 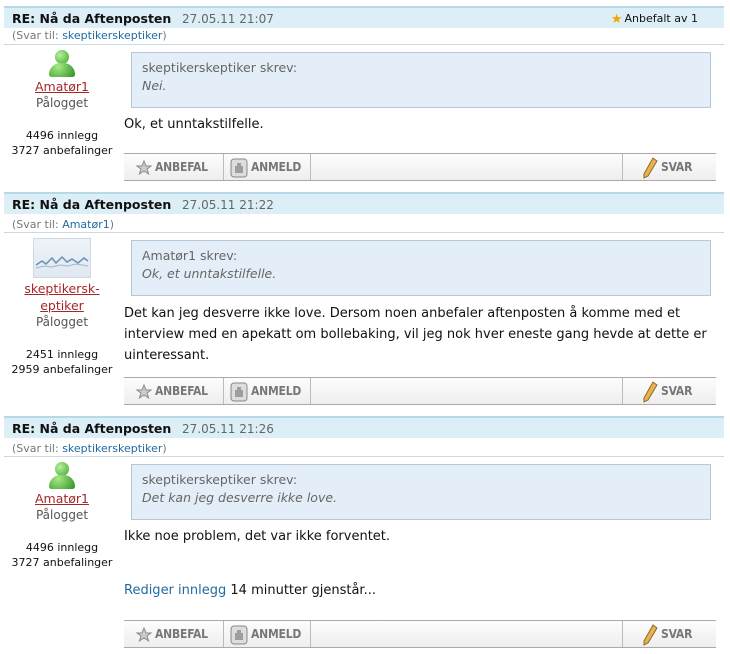 What do you see at coordinates (228, 429) in the screenshot?
I see `post-date: 27.05.11 21:26` at bounding box center [228, 429].